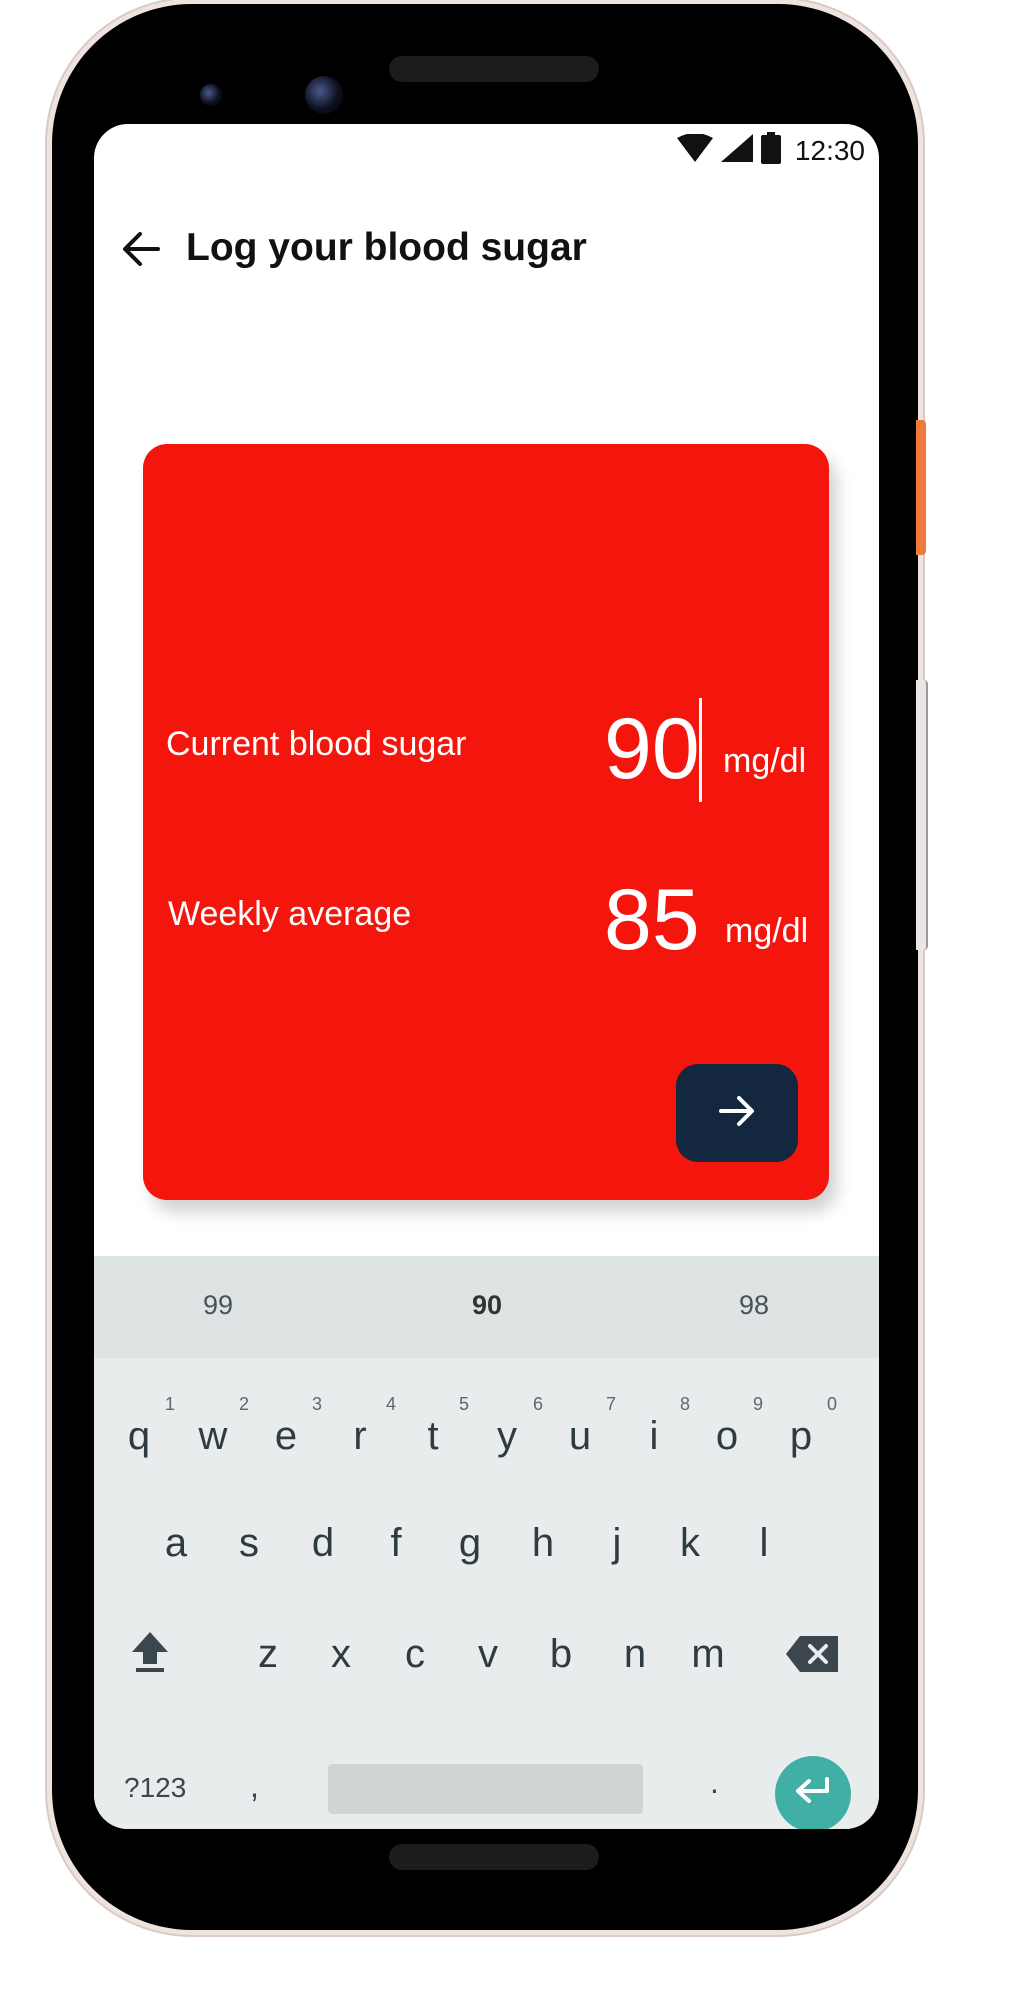  What do you see at coordinates (494, 69) in the screenshot?
I see `top-speaker` at bounding box center [494, 69].